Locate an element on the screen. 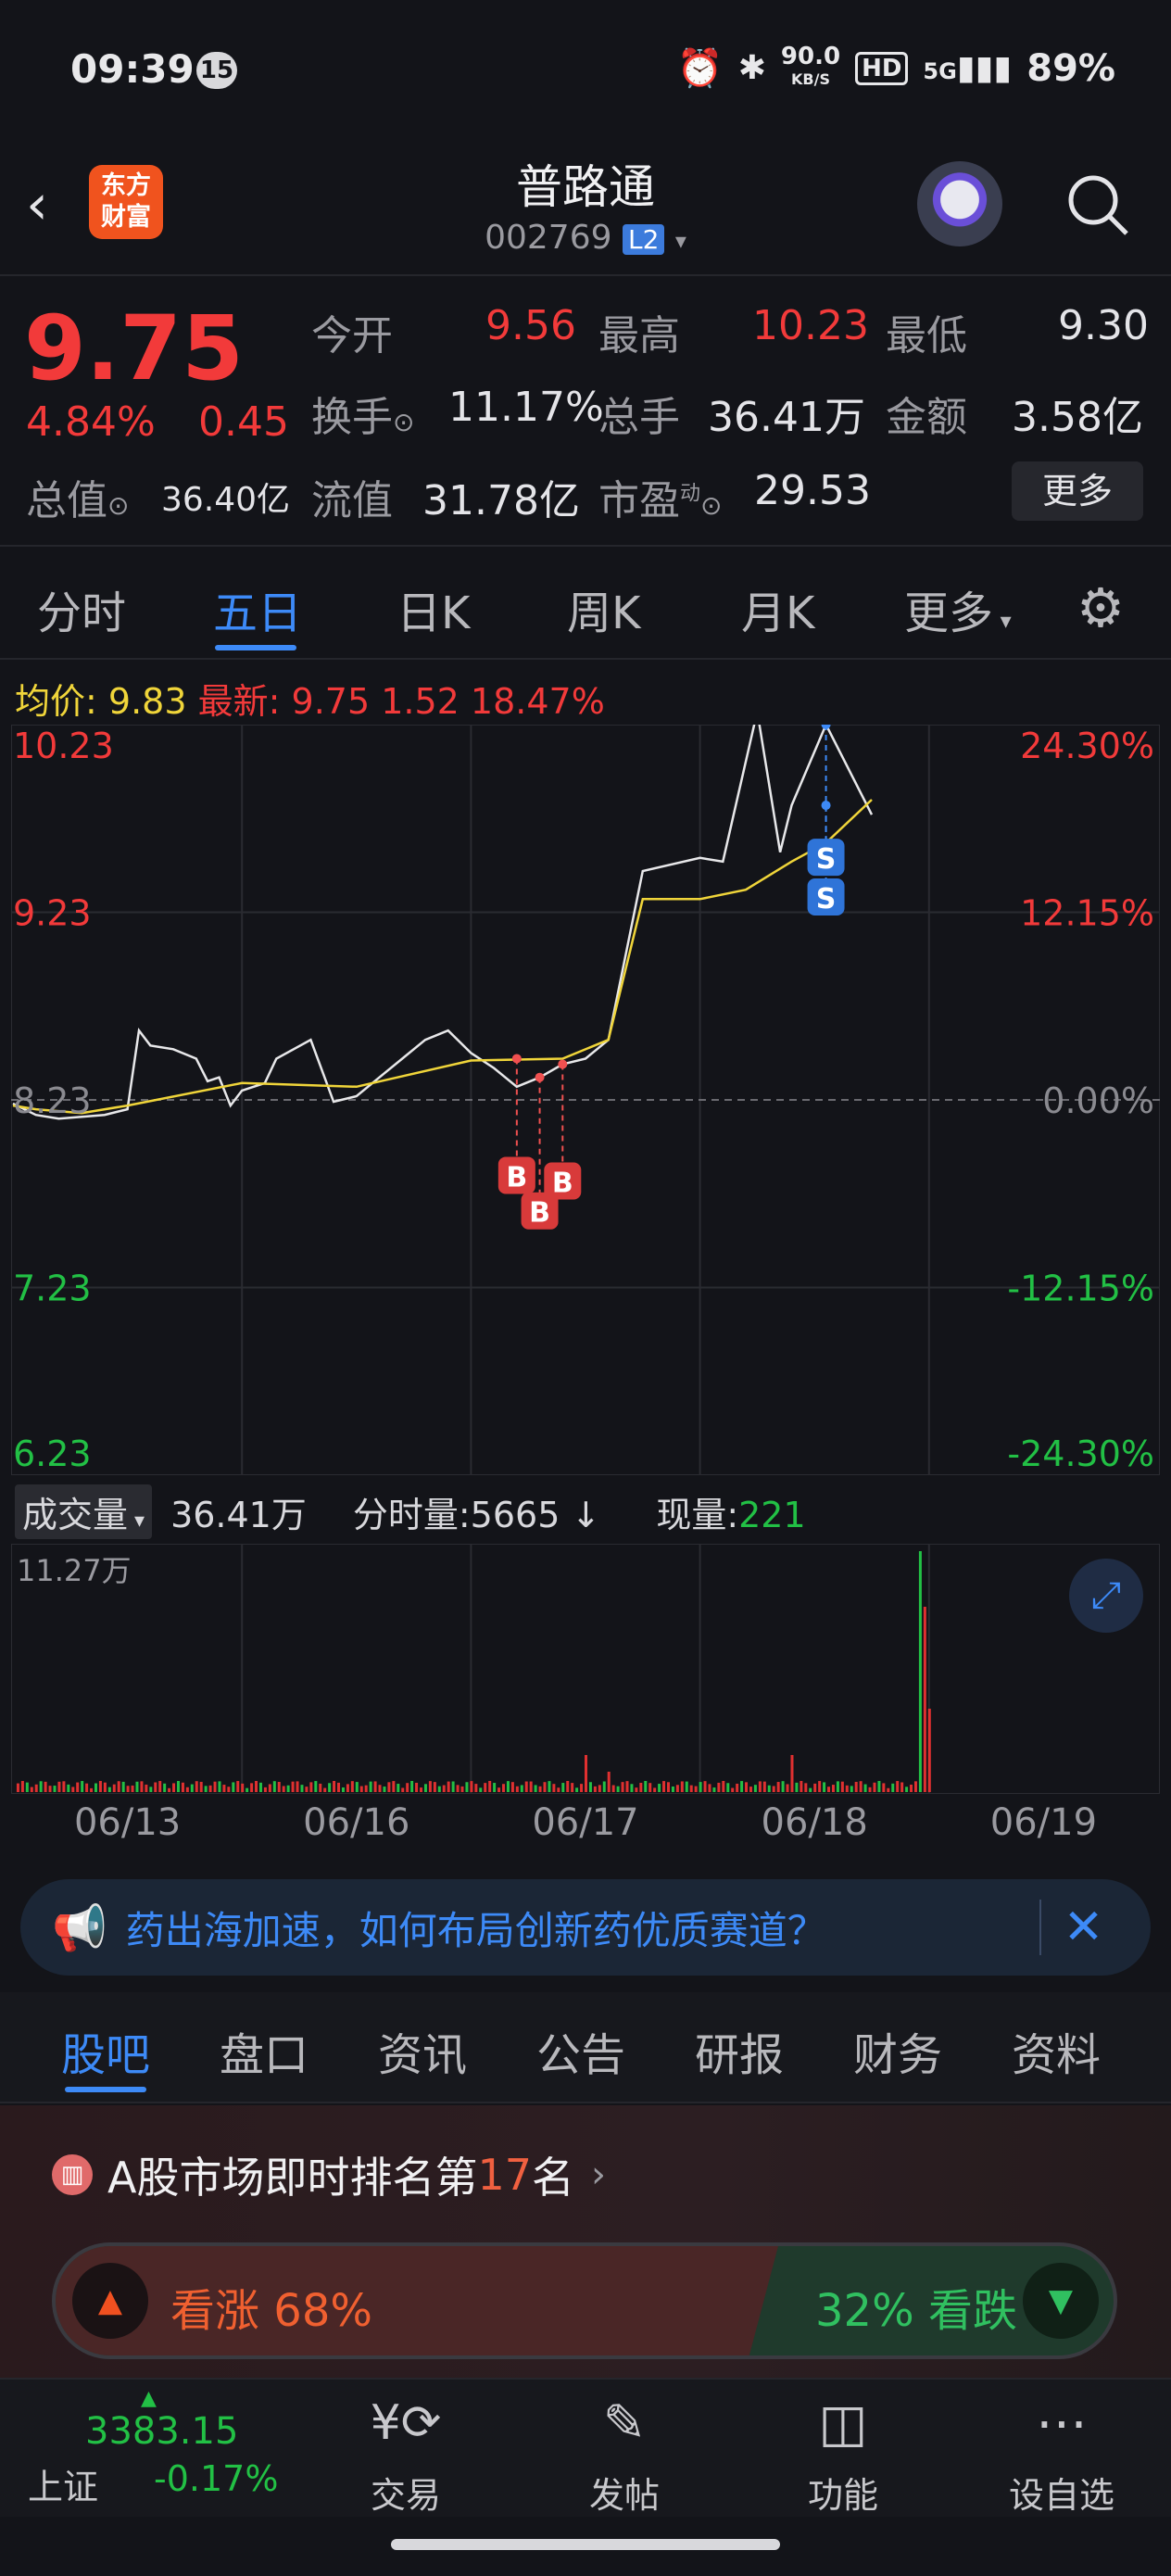  net-speed: 90.0 KB/S is located at coordinates (811, 65).